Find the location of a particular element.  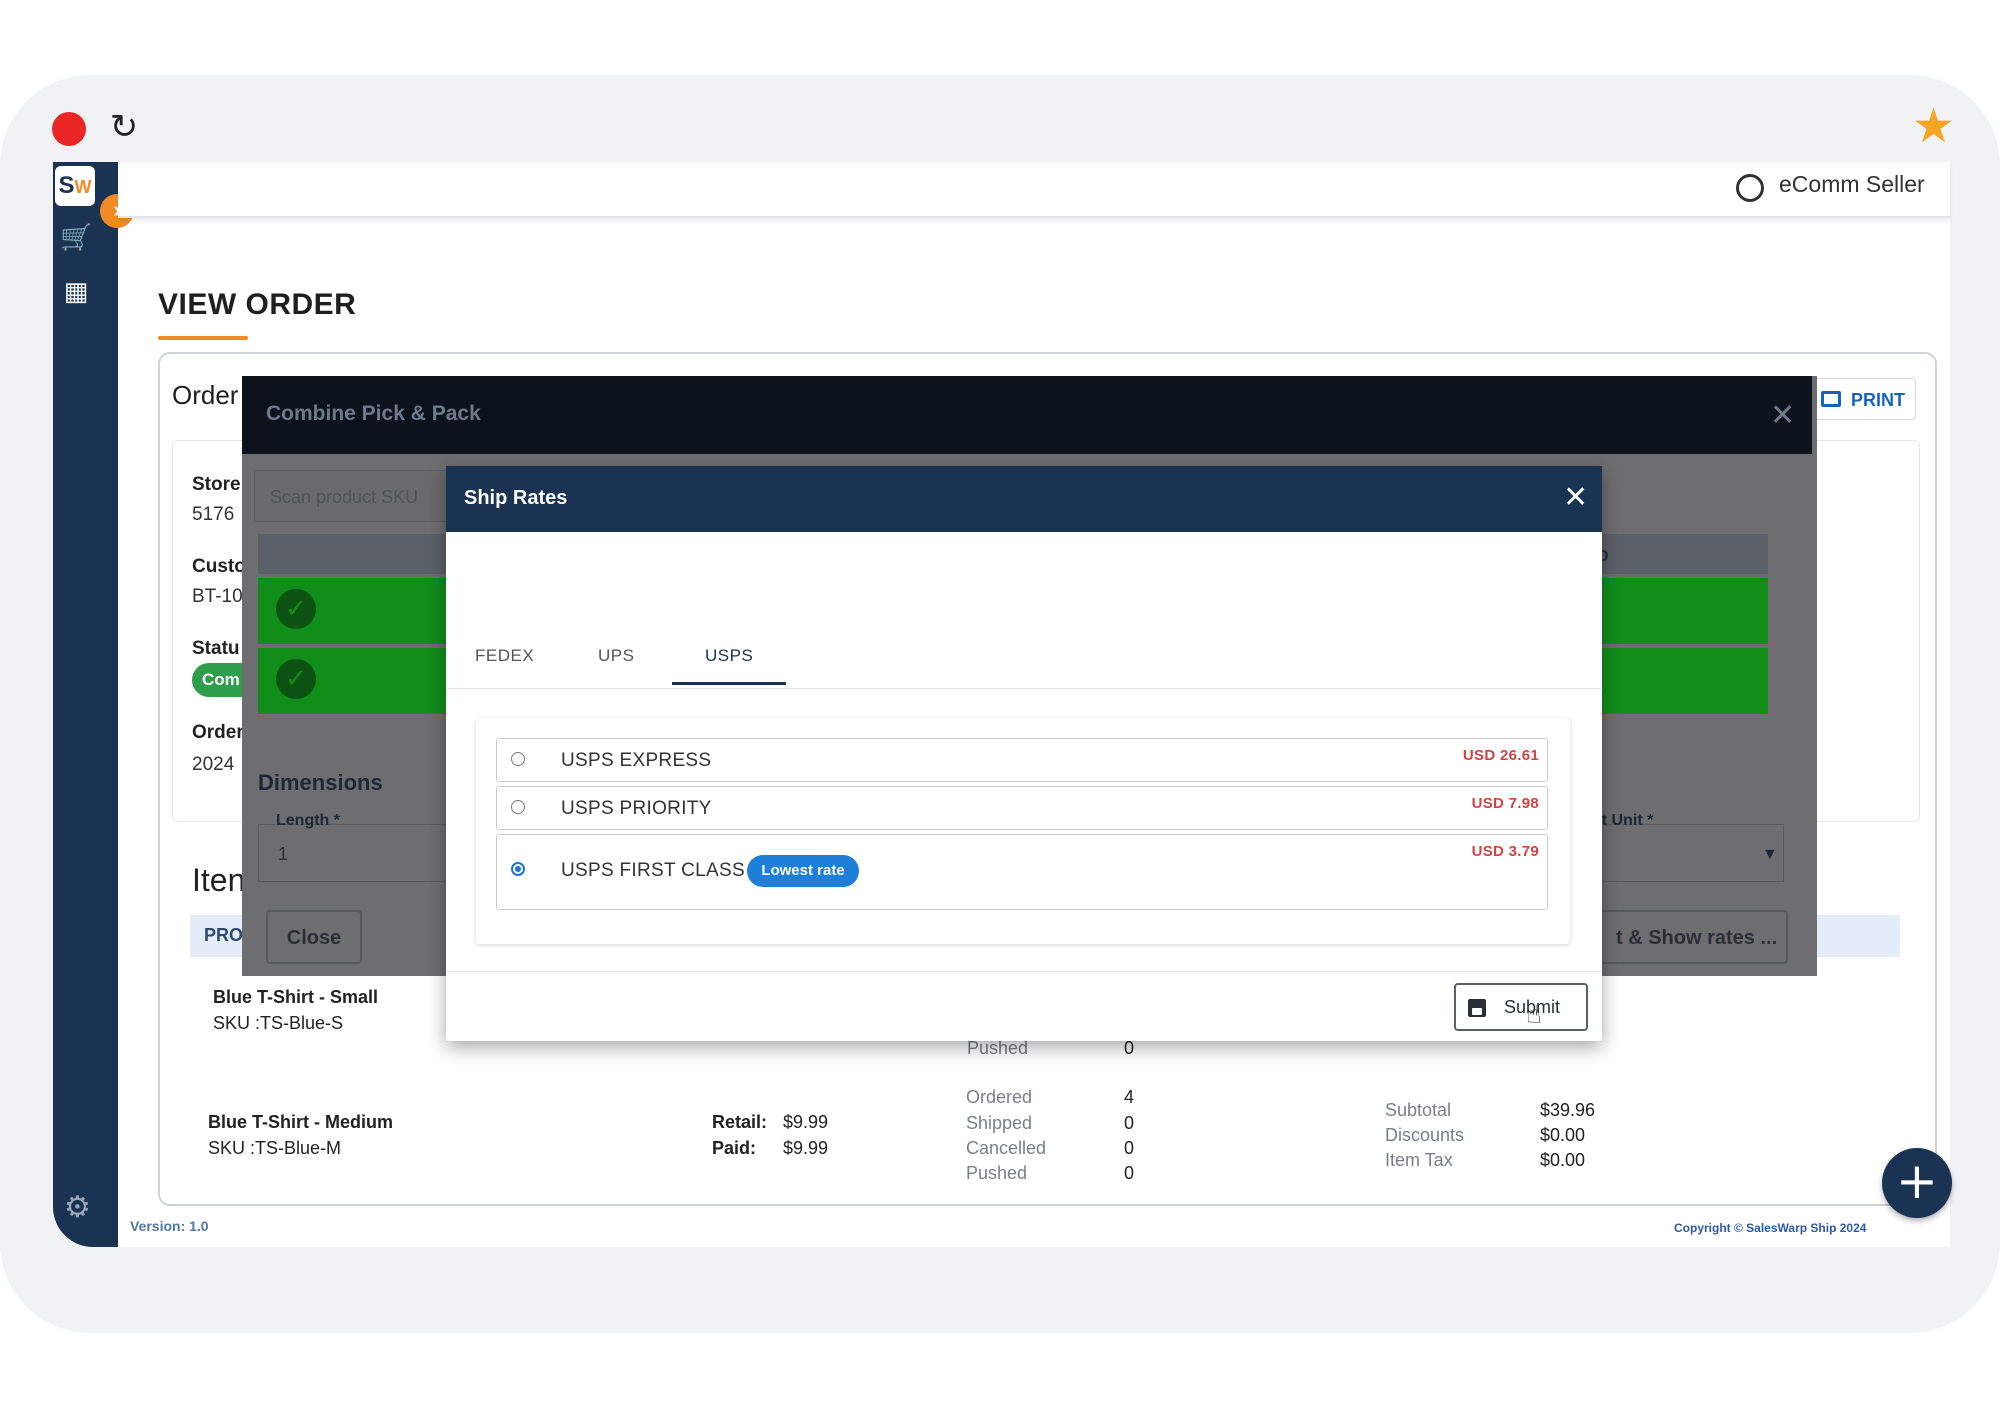

rate-radio-selected is located at coordinates (518, 869).